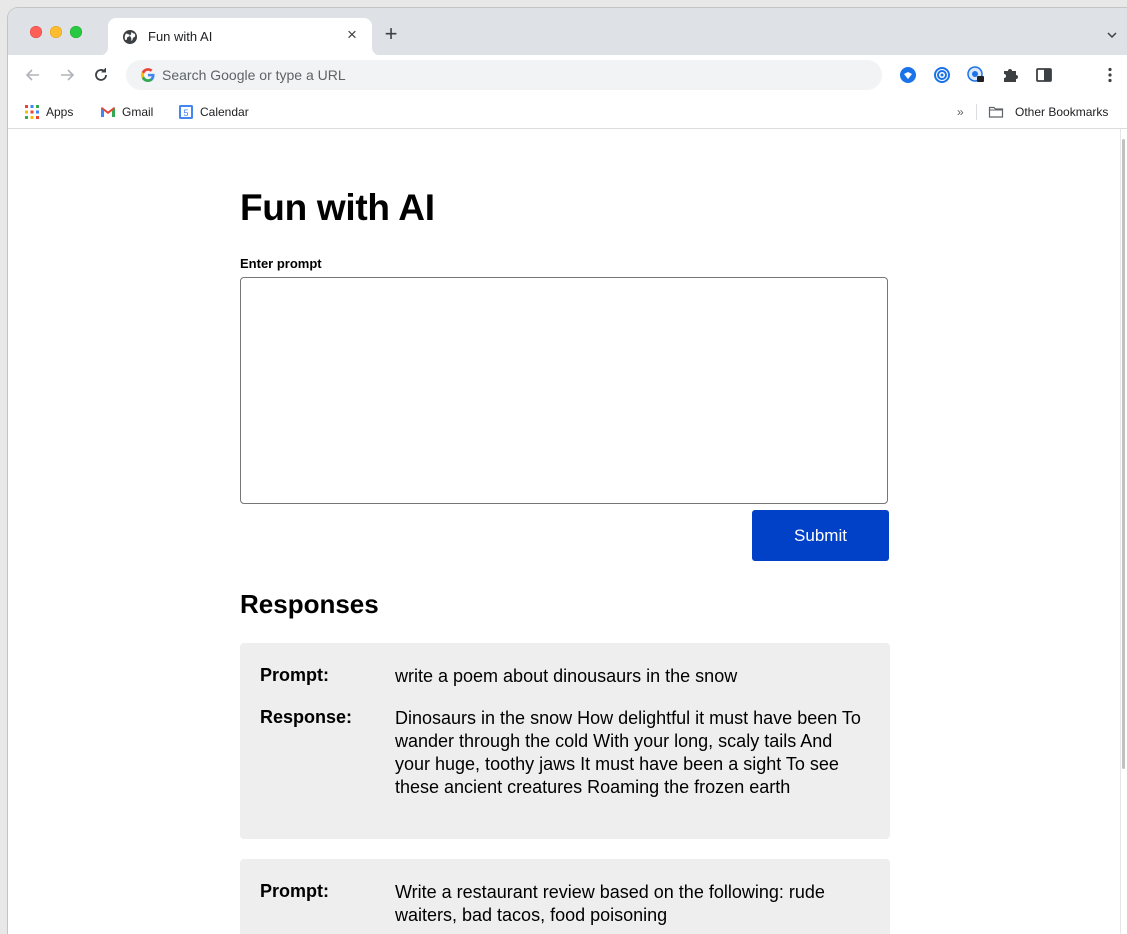  Describe the element at coordinates (108, 112) in the screenshot. I see `gmail-icon` at that location.